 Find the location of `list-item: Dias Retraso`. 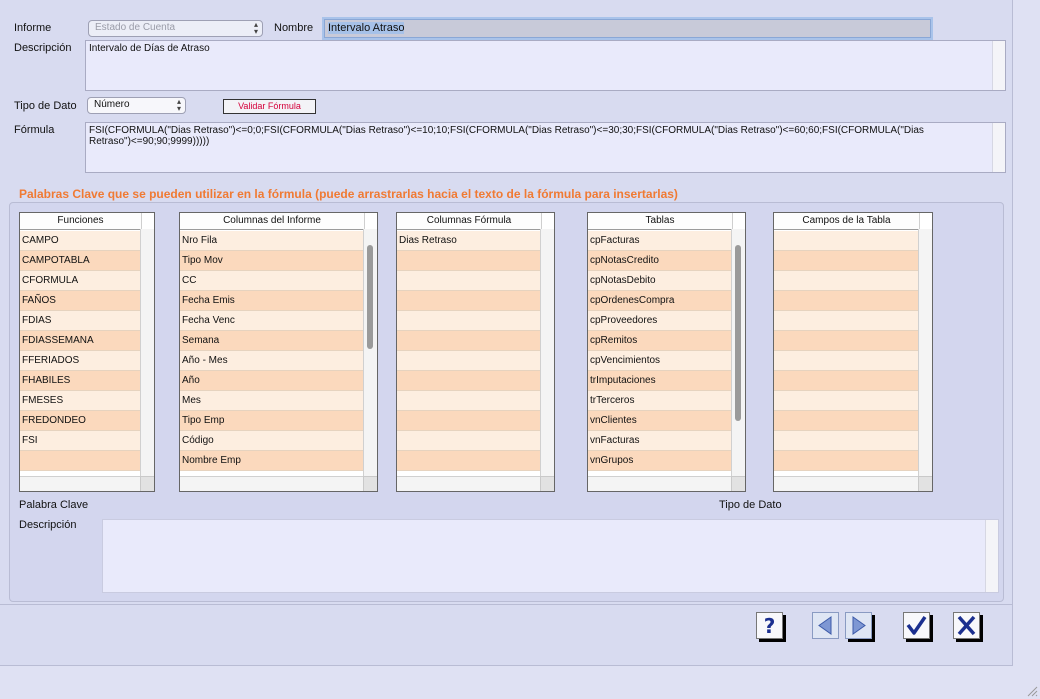

list-item: Dias Retraso is located at coordinates (468, 241).